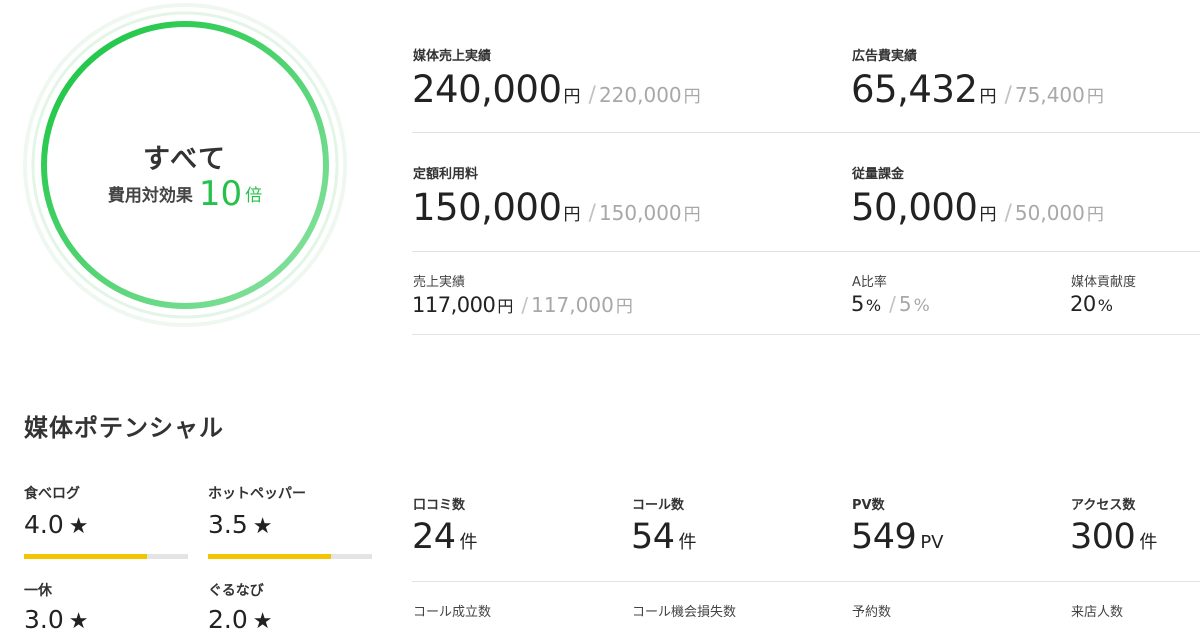 This screenshot has height=634, width=1200. I want to click on count-number: 24, so click(434, 537).